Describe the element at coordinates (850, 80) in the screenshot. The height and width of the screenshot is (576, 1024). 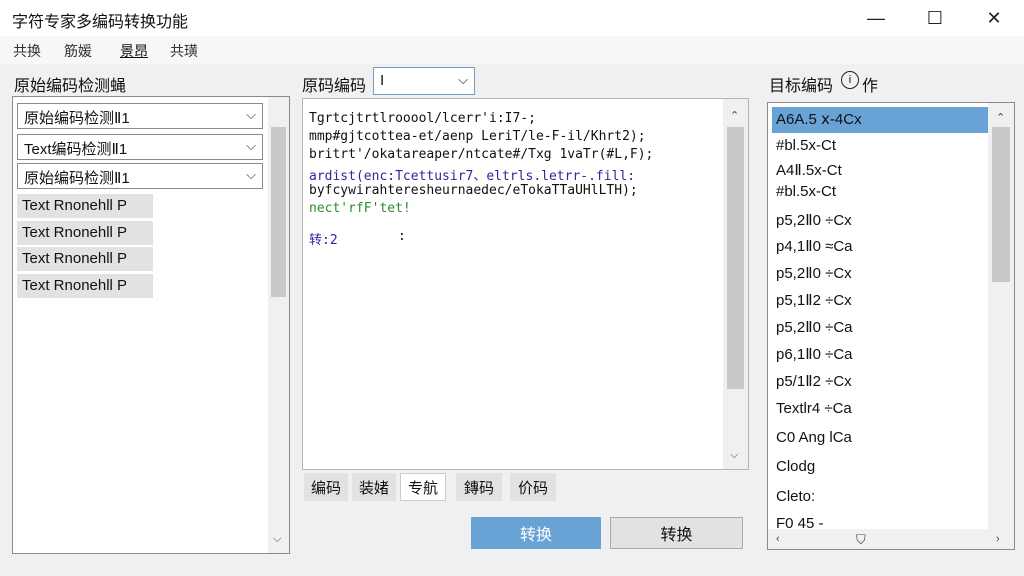
I see `info-icon: i` at that location.